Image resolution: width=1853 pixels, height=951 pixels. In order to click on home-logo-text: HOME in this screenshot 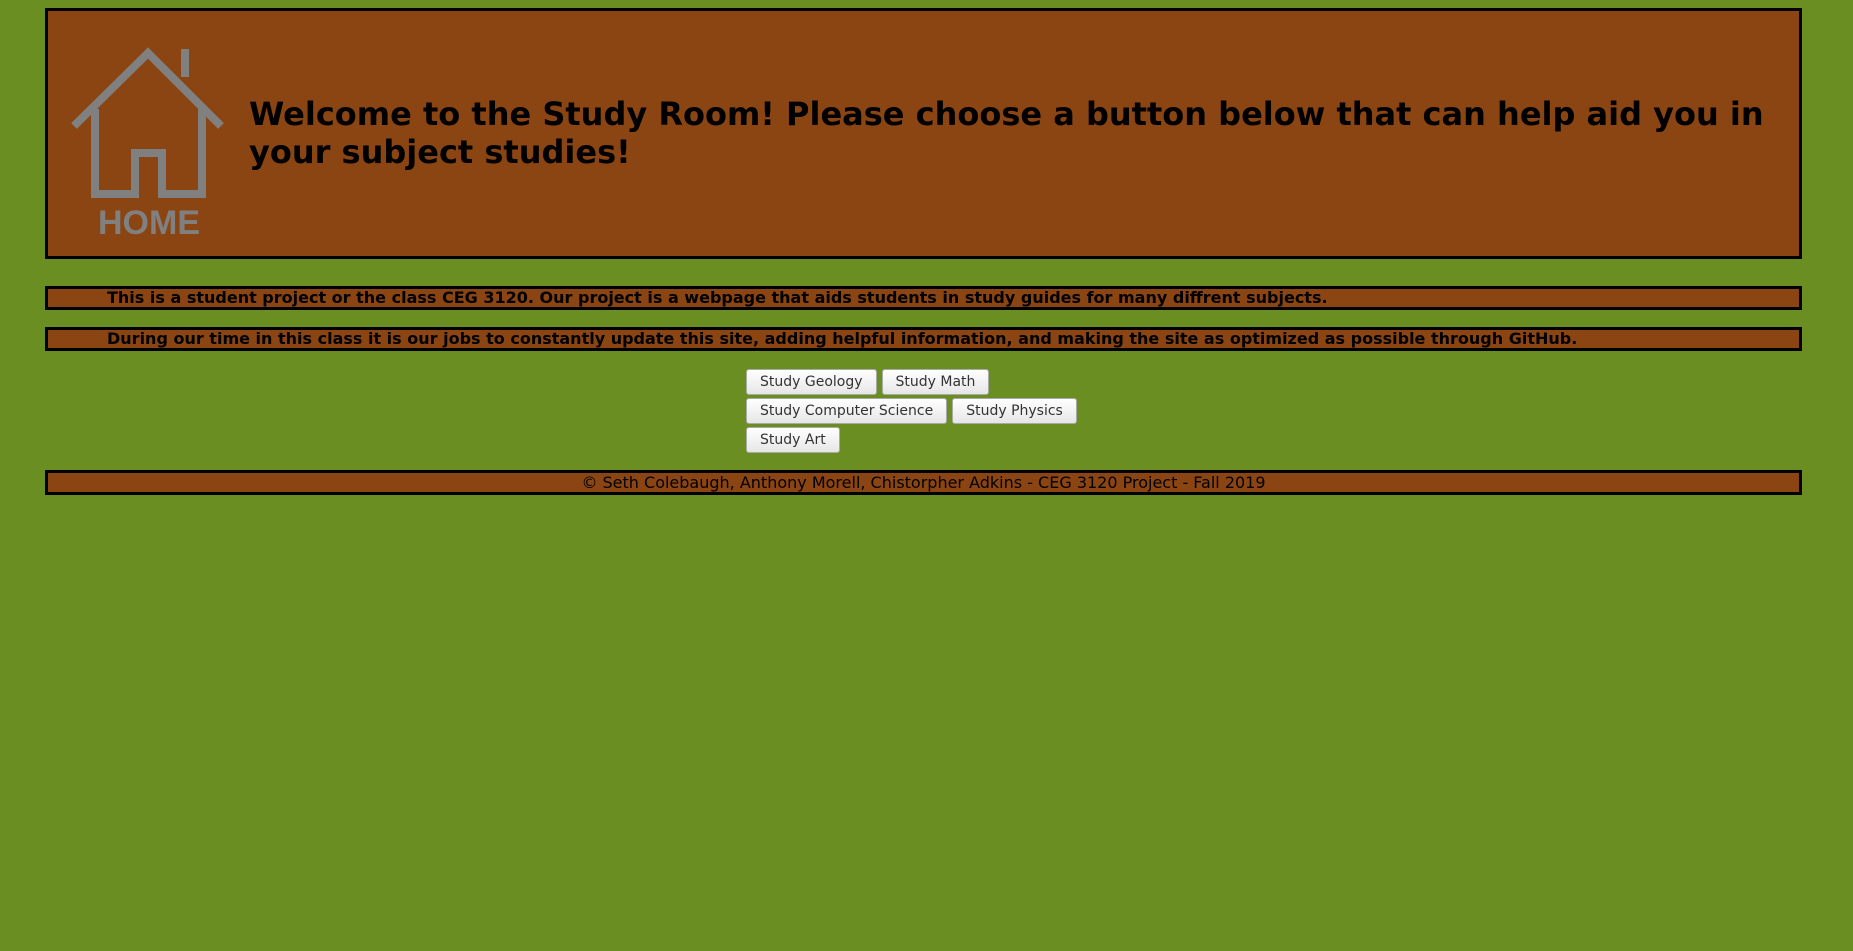, I will do `click(149, 221)`.